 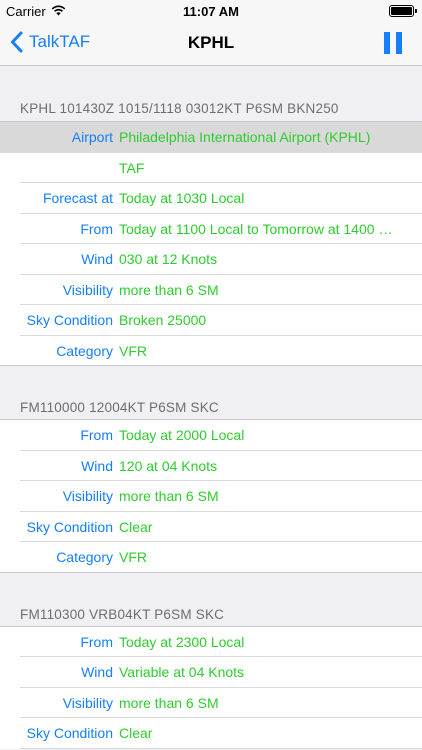 I want to click on row-value: Today at 2000 Local, so click(x=182, y=435).